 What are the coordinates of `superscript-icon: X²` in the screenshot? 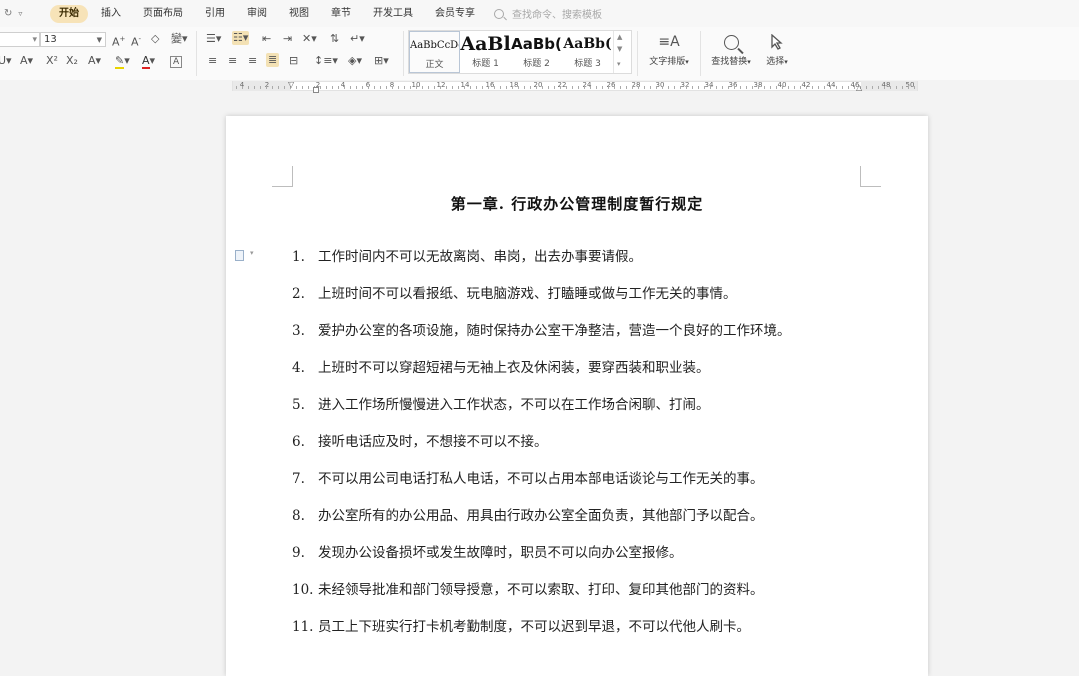 It's located at (52, 61).